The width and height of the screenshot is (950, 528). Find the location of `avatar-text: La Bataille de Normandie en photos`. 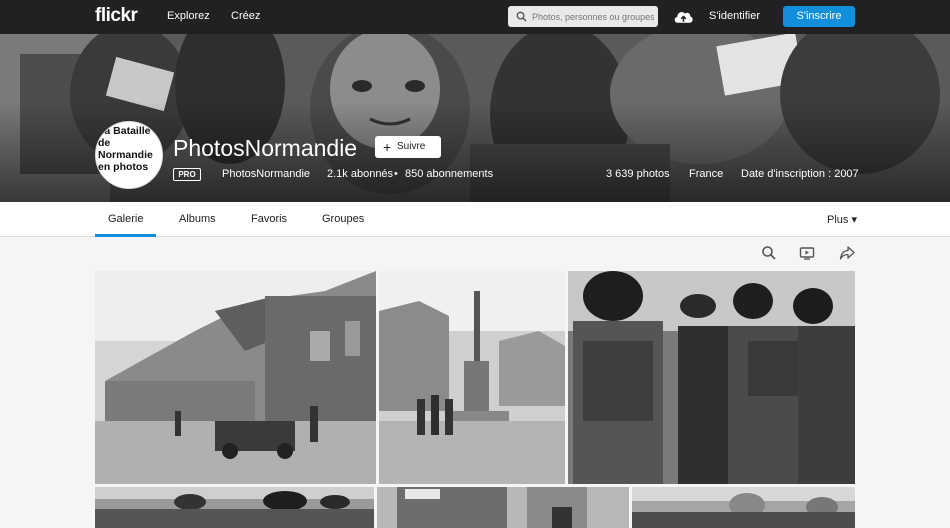

avatar-text: La Bataille de Normandie en photos is located at coordinates (125, 149).